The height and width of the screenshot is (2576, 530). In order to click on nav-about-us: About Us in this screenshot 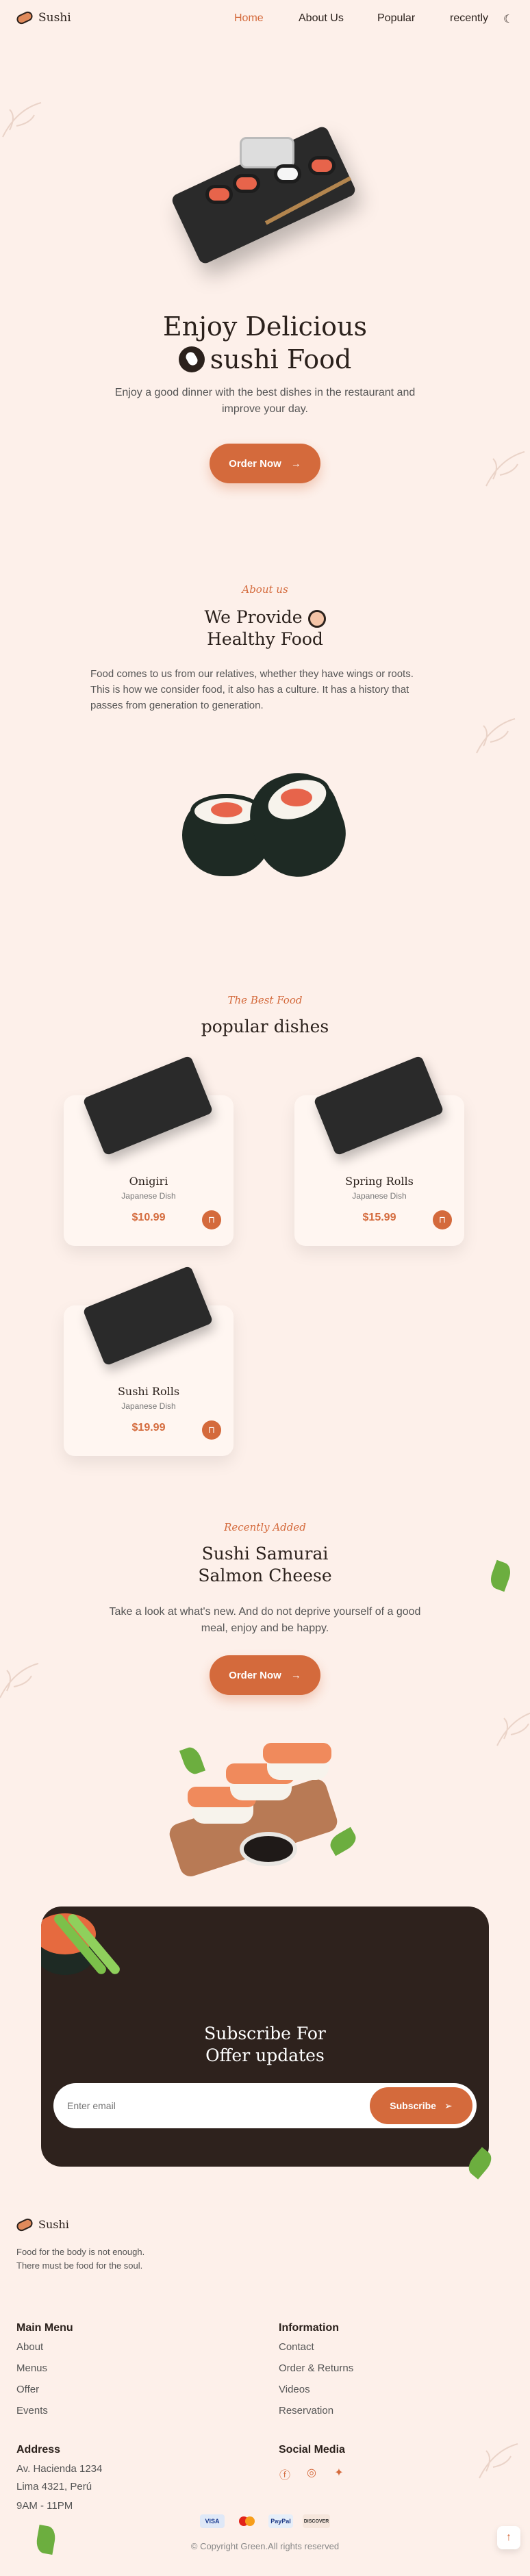, I will do `click(321, 18)`.